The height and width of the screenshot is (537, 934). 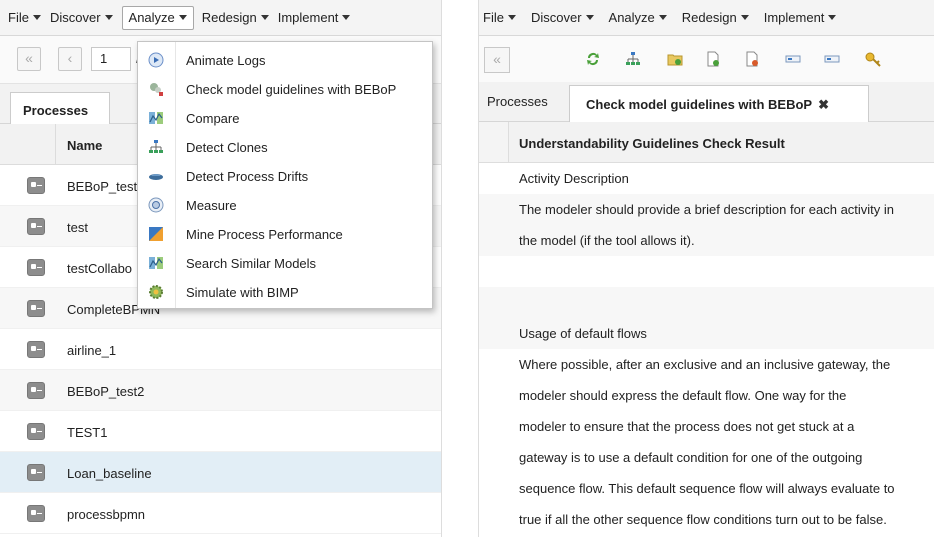 I want to click on menu-item-animate-logs: Animate Logs, so click(x=285, y=60).